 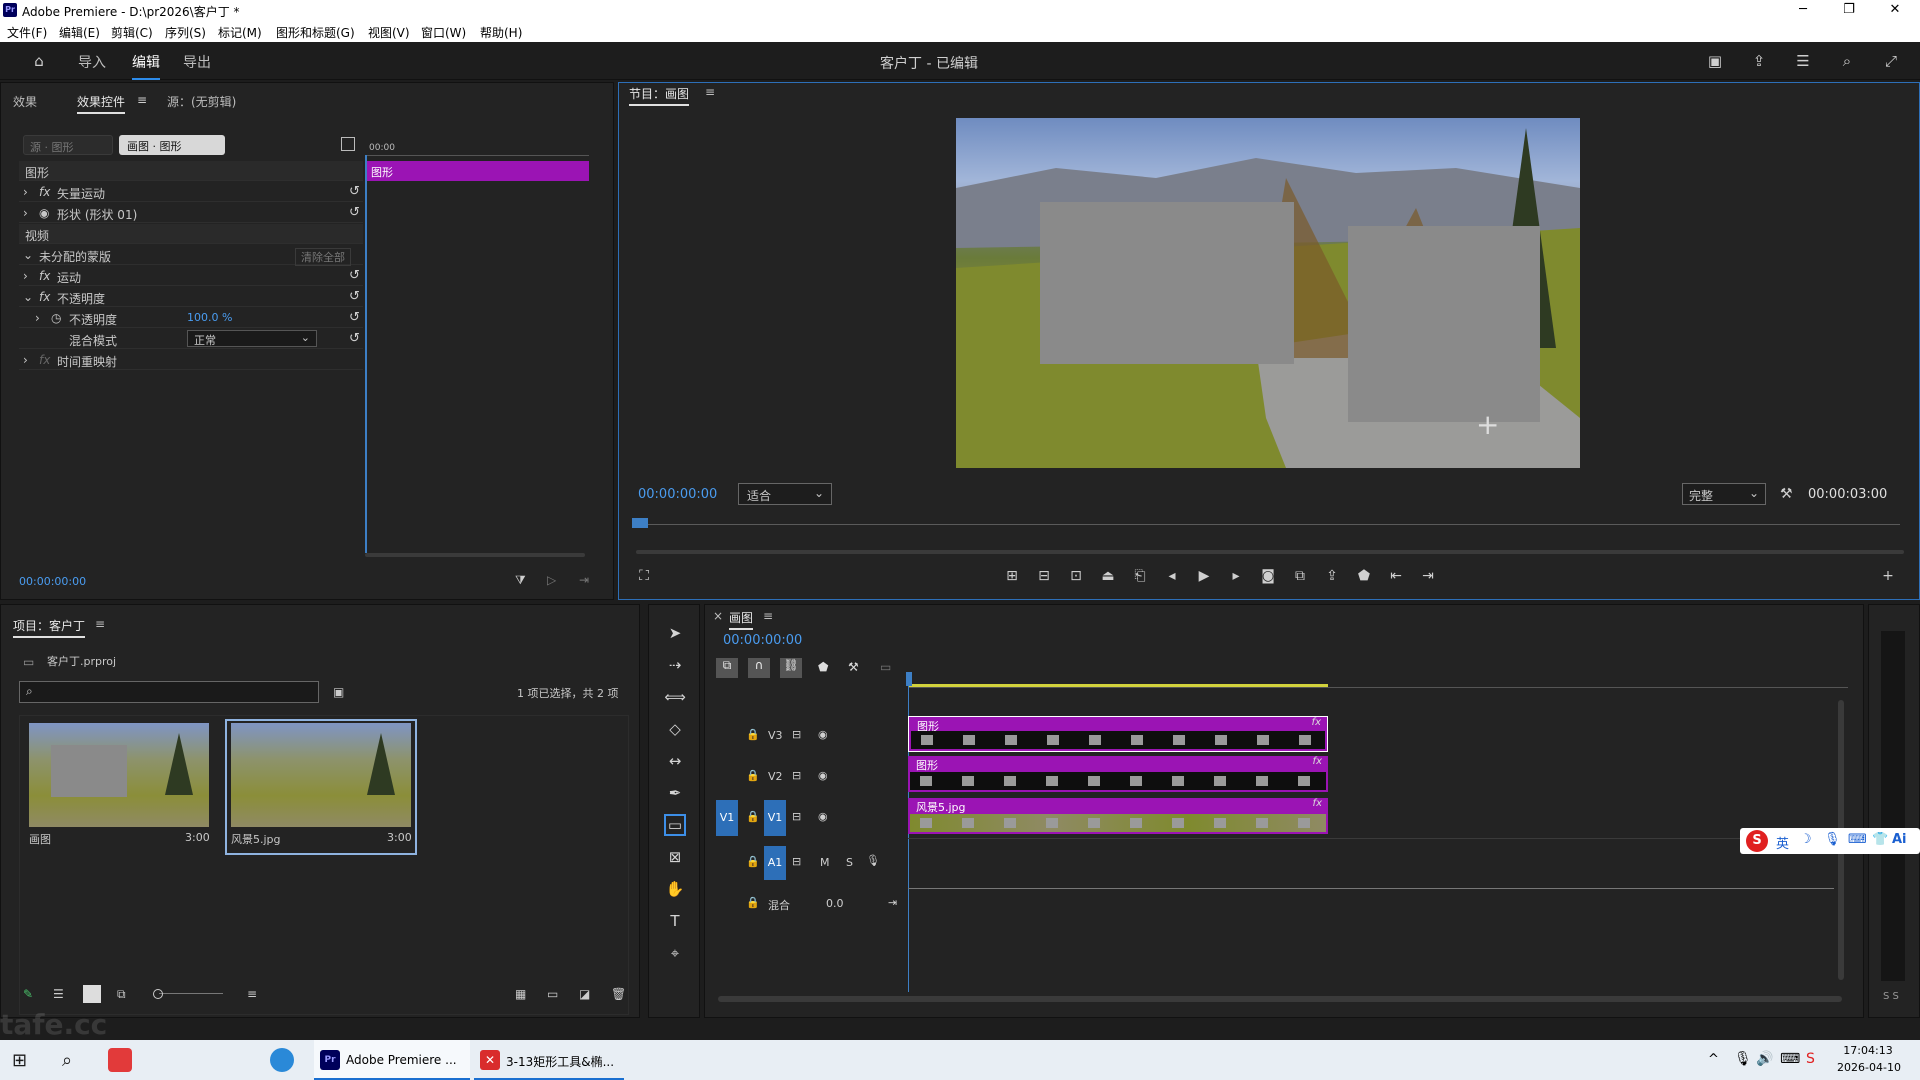 What do you see at coordinates (19, 1060) in the screenshot?
I see `windows-start-icon: ⊞` at bounding box center [19, 1060].